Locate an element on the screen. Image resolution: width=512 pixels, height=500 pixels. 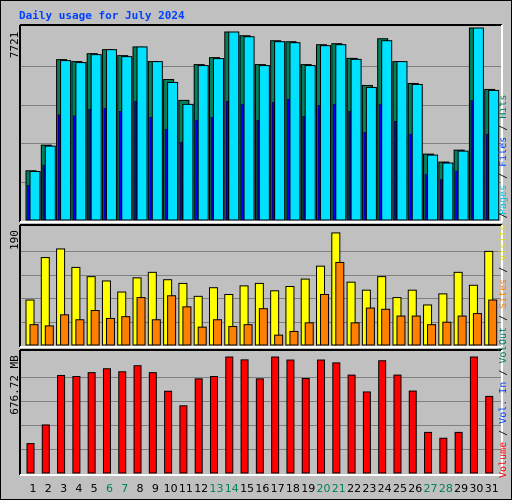
x-tick-label-day-11: 11 is located at coordinates (186, 488).